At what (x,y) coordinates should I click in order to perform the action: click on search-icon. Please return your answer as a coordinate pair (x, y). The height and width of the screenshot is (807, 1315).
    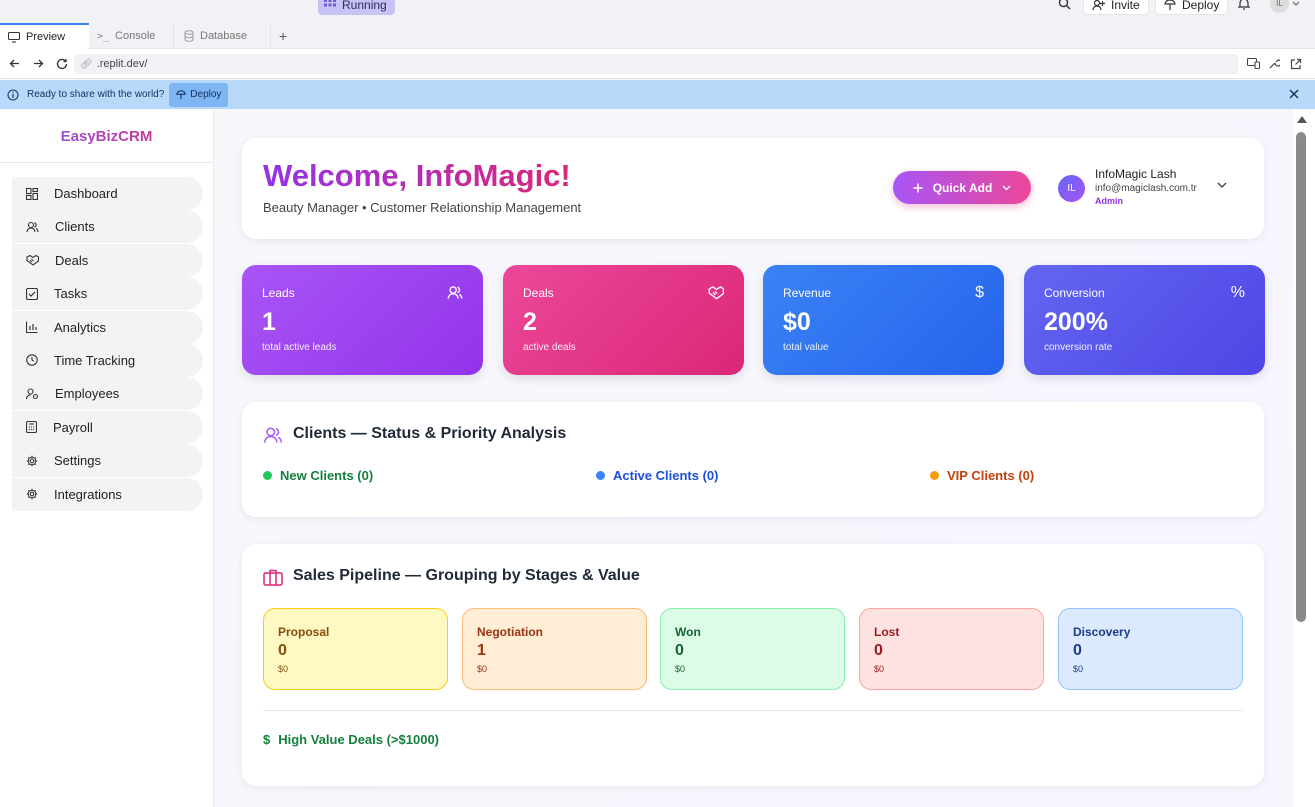
    Looking at the image, I should click on (1064, 5).